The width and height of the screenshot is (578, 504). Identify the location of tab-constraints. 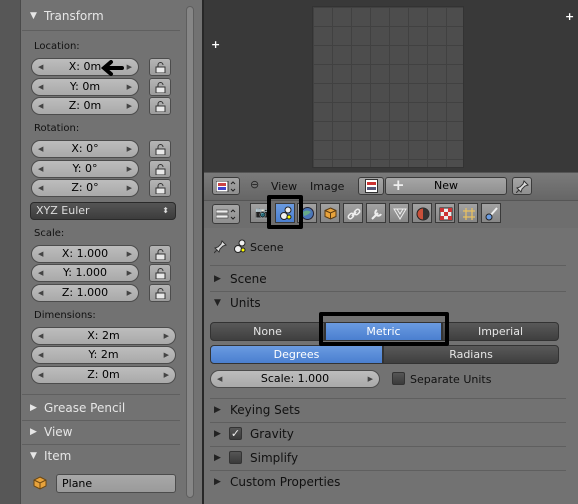
(353, 213).